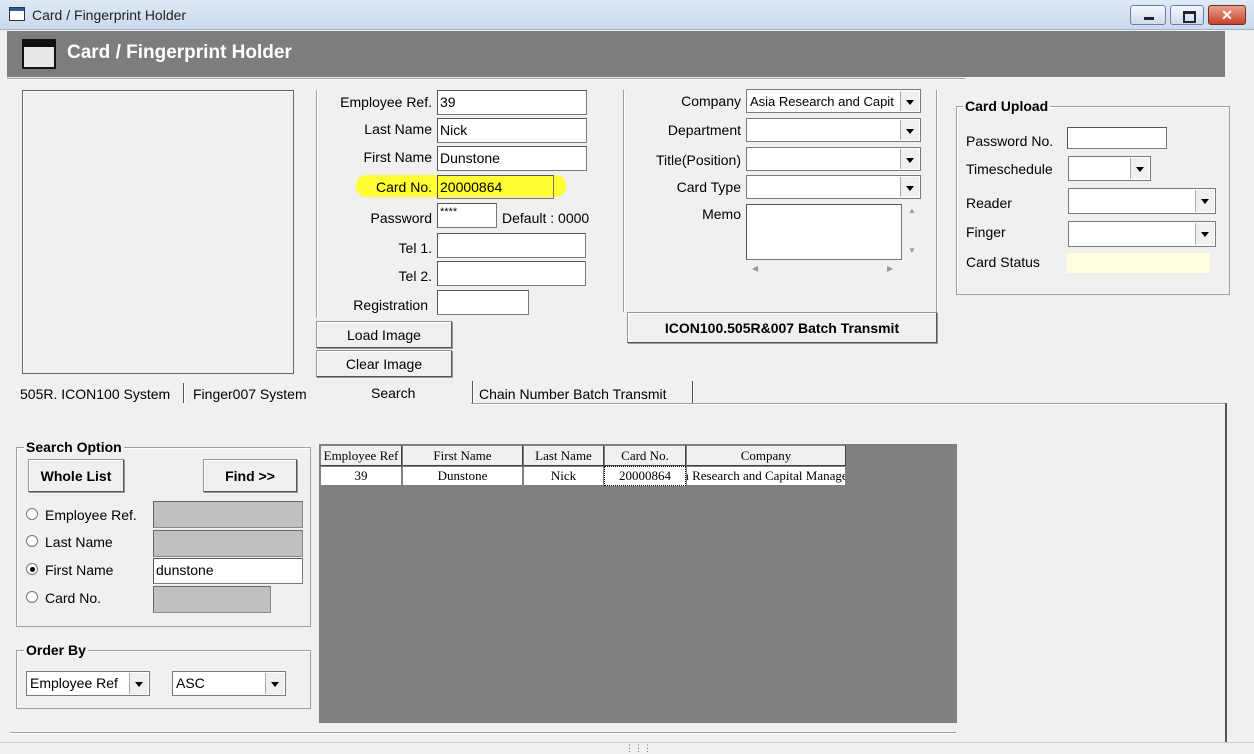 The image size is (1254, 754). I want to click on window-form-icon, so click(39, 54).